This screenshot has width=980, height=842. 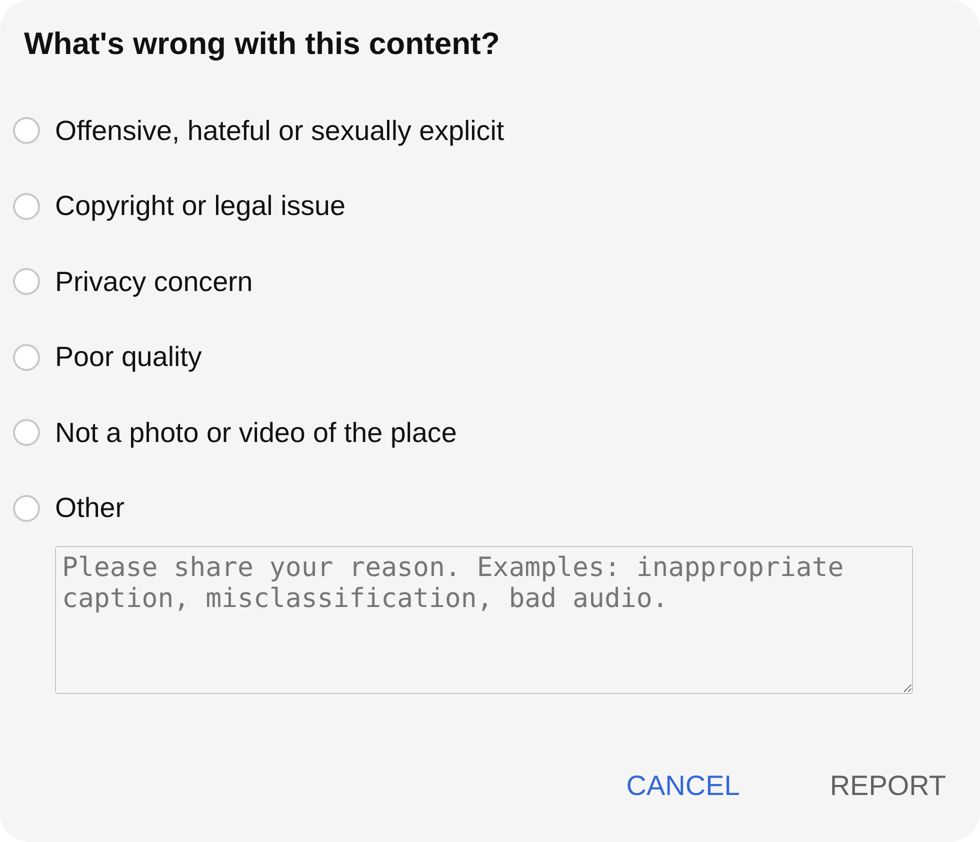 I want to click on option-label: Privacy concern, so click(x=154, y=281).